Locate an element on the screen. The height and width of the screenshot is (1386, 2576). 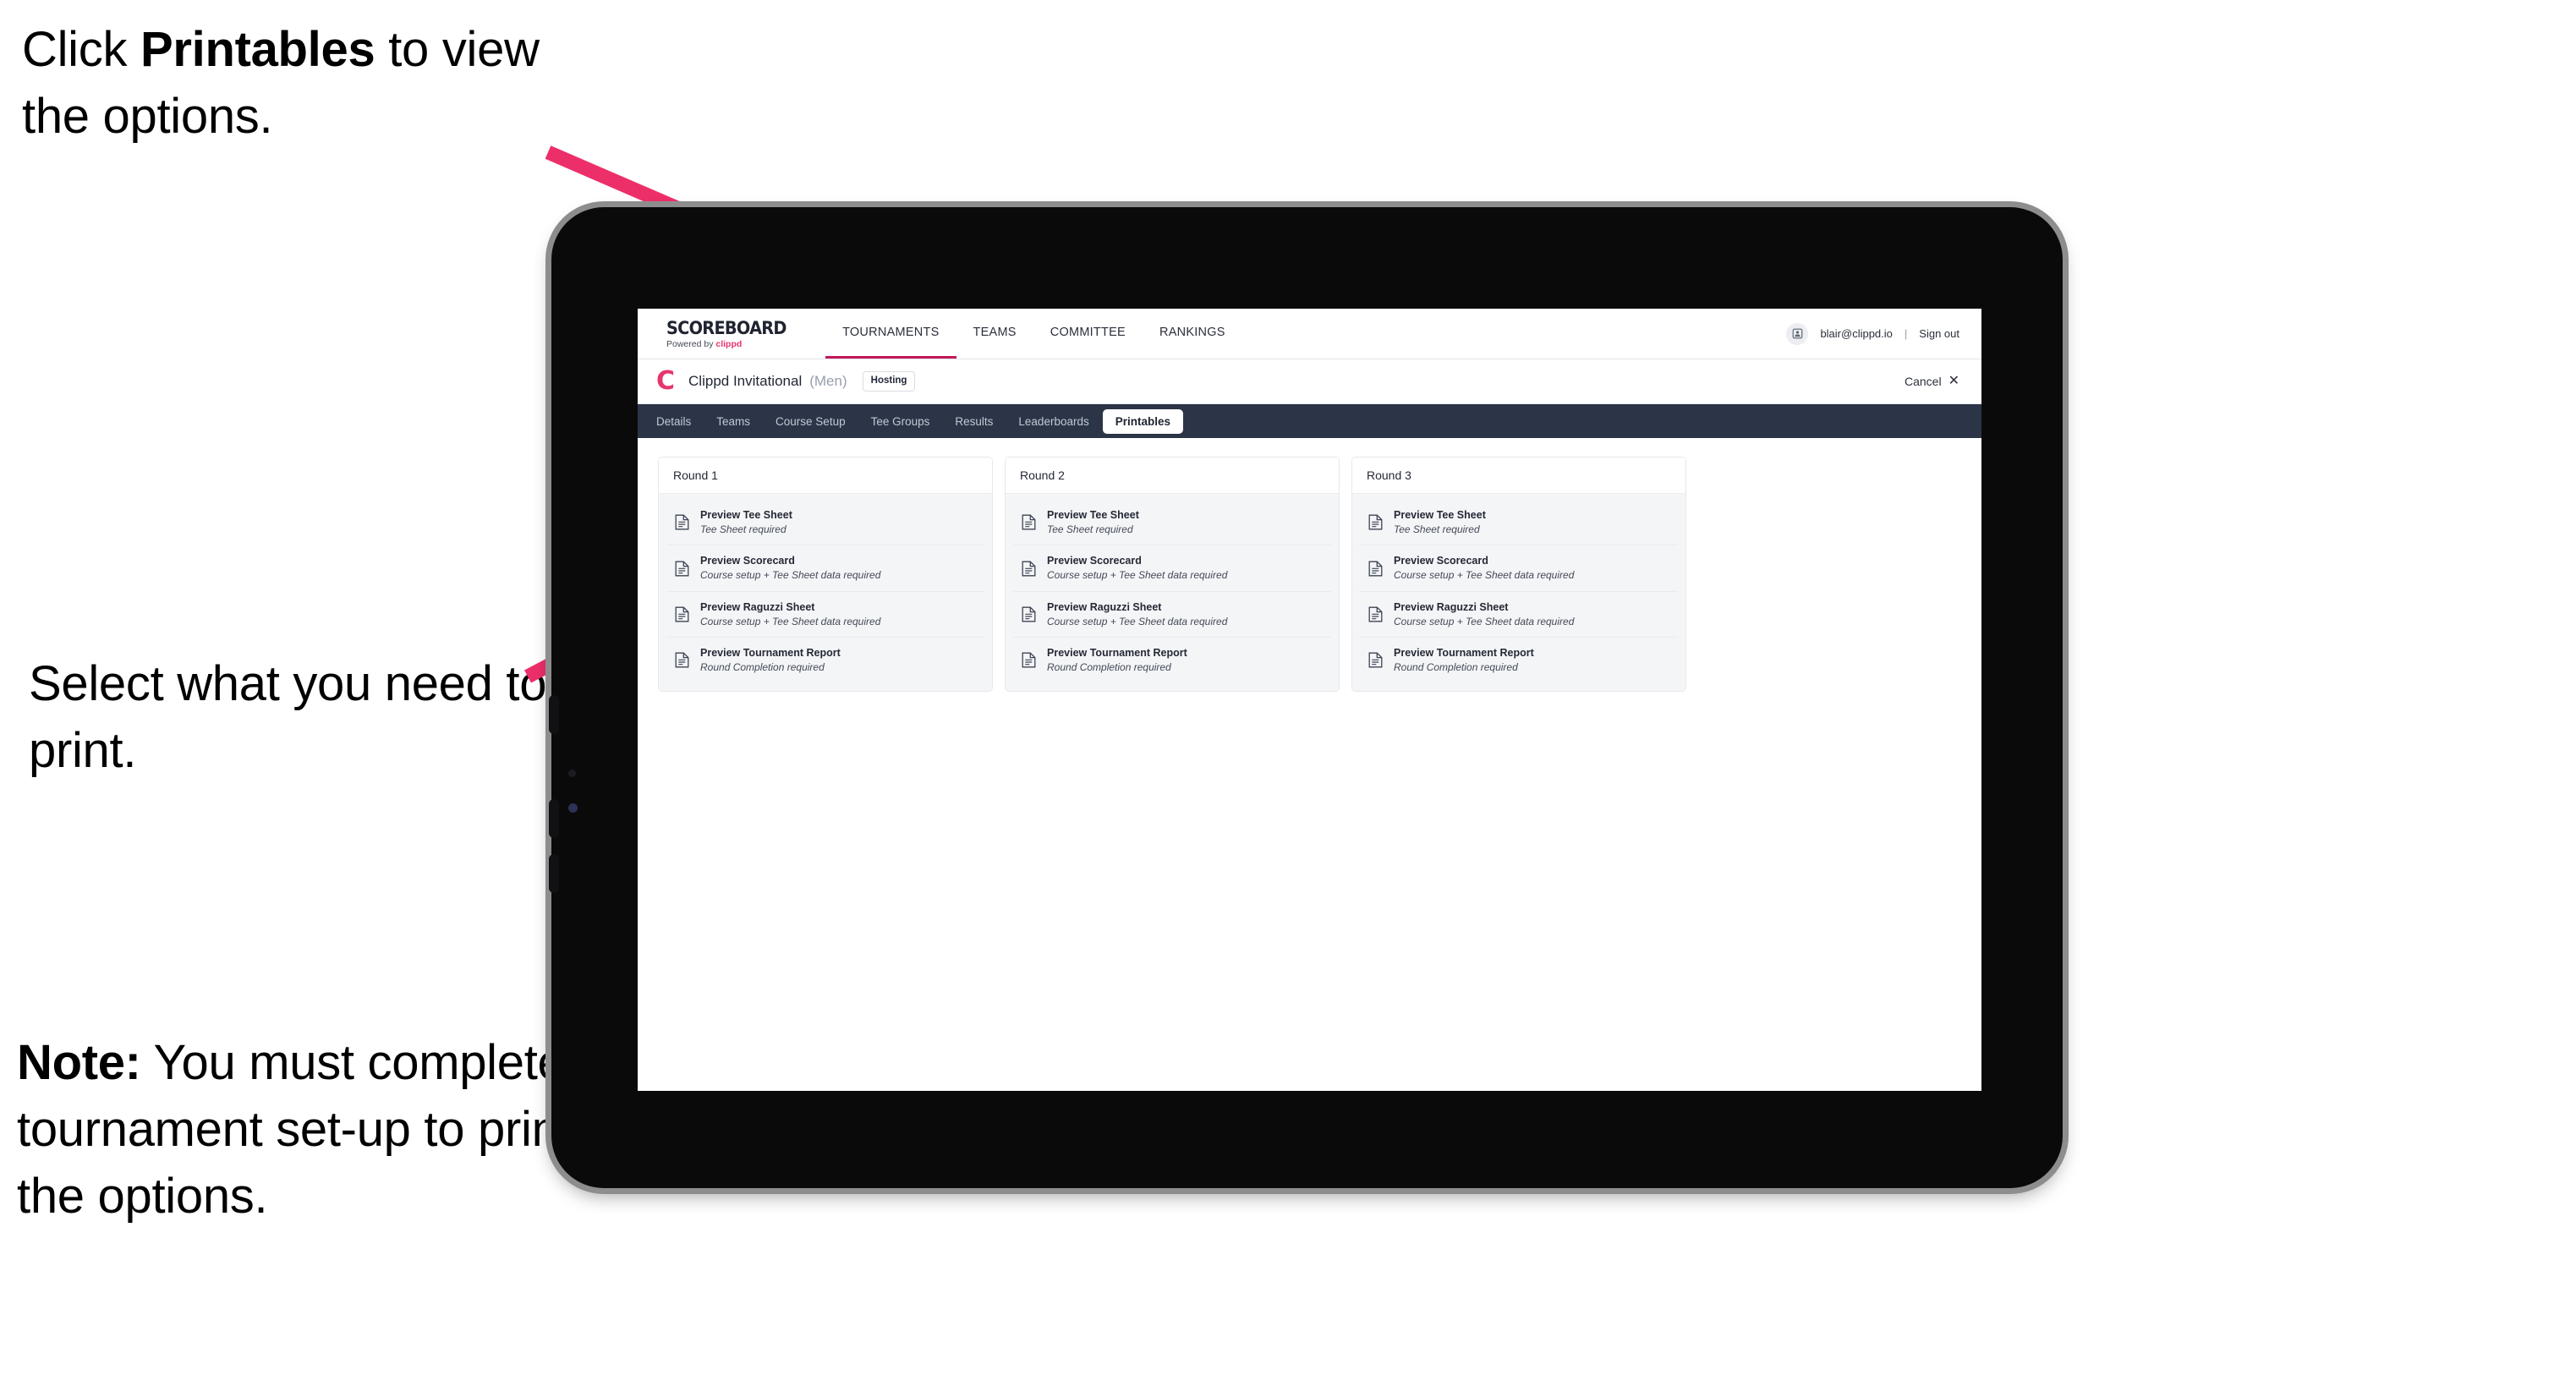
callout-select-to-print: Select what you need to print. is located at coordinates (288, 717).